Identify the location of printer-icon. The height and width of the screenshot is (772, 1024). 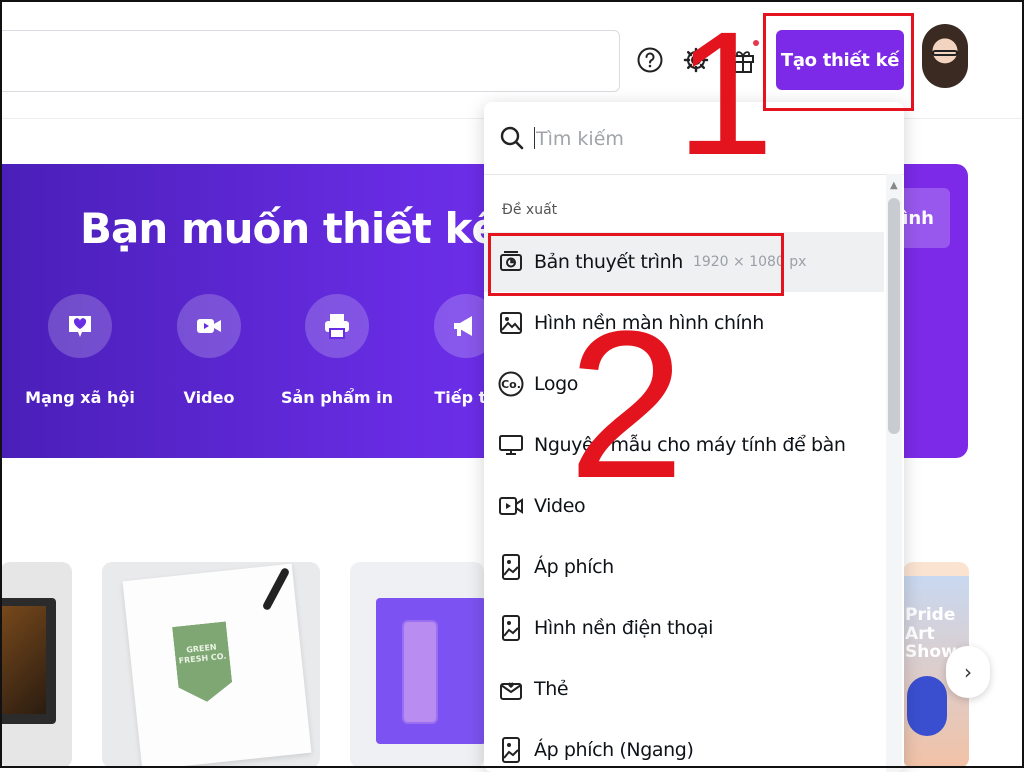
(337, 326).